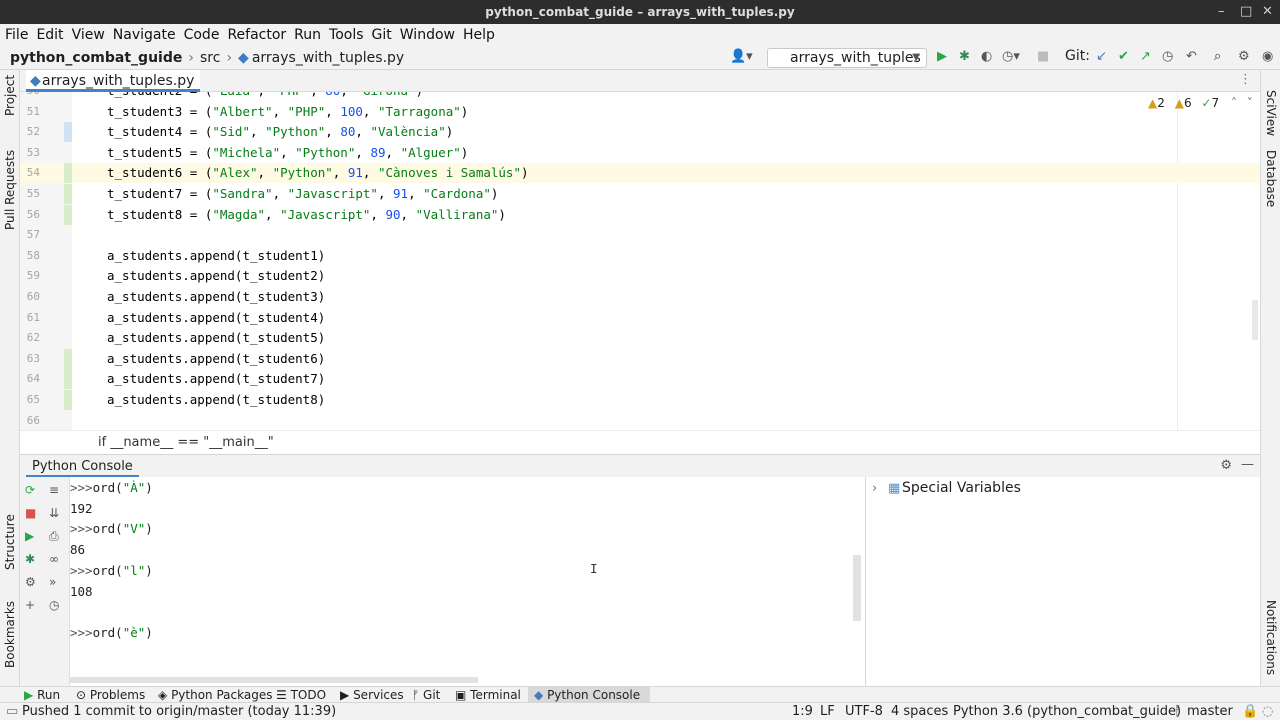 This screenshot has width=1280, height=721. What do you see at coordinates (1234, 103) in the screenshot?
I see `chevron-up-icon: ˄` at bounding box center [1234, 103].